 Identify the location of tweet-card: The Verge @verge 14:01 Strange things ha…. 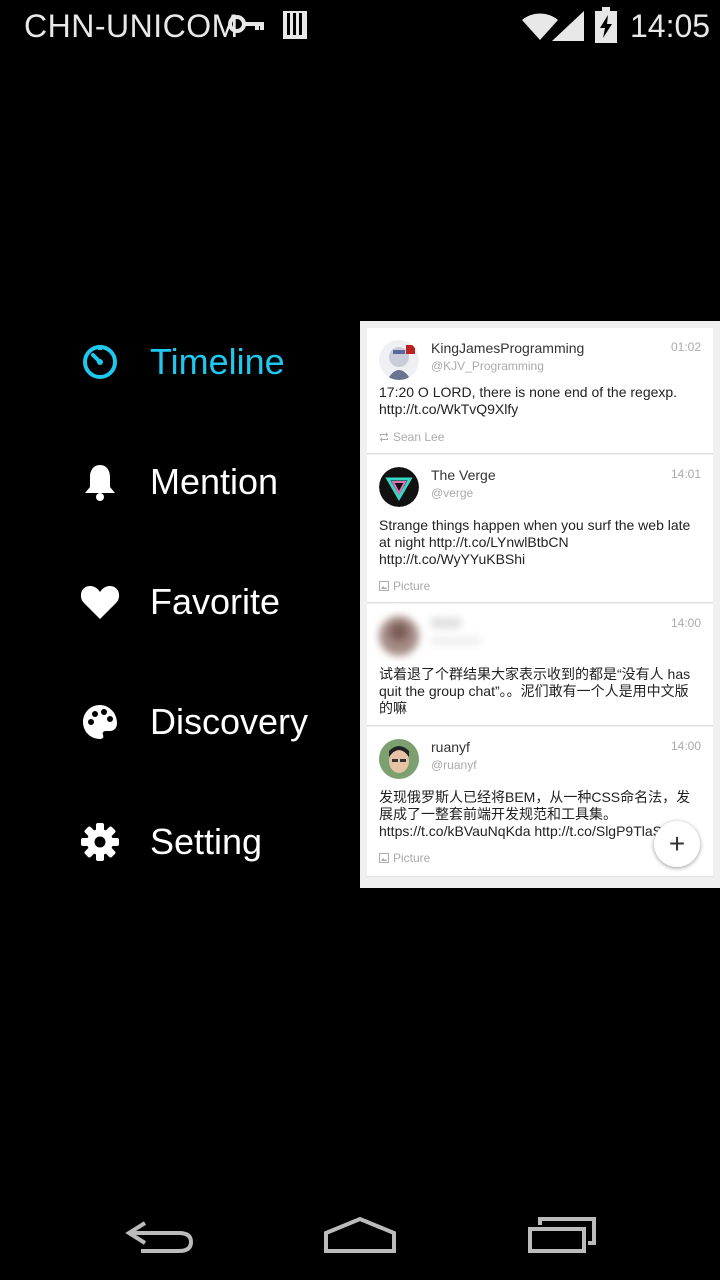
(540, 529).